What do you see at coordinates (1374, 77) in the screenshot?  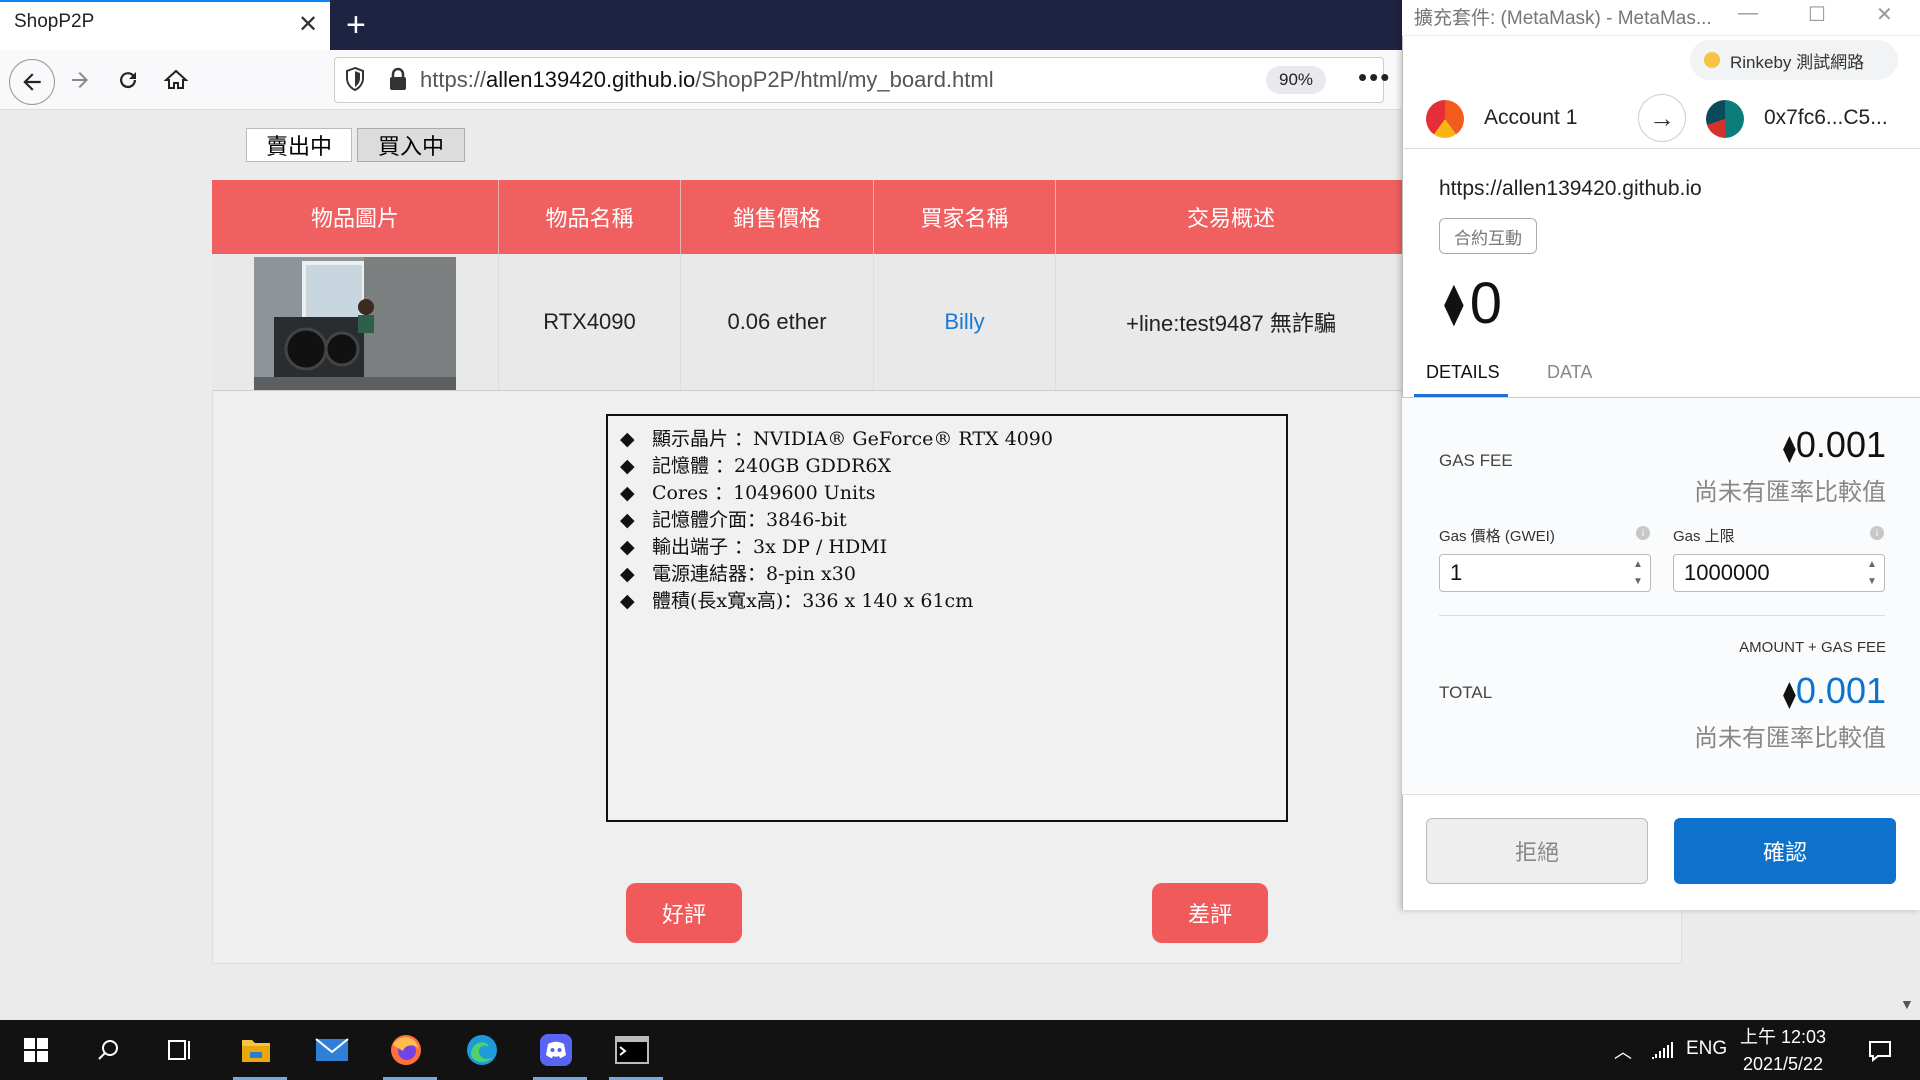 I see `page-actions-button: •••` at bounding box center [1374, 77].